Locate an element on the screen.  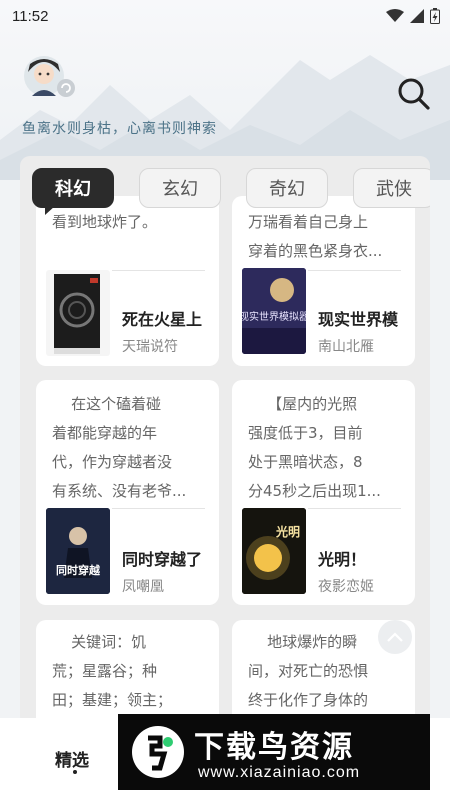
book-cover: 光明 is located at coordinates (274, 551).